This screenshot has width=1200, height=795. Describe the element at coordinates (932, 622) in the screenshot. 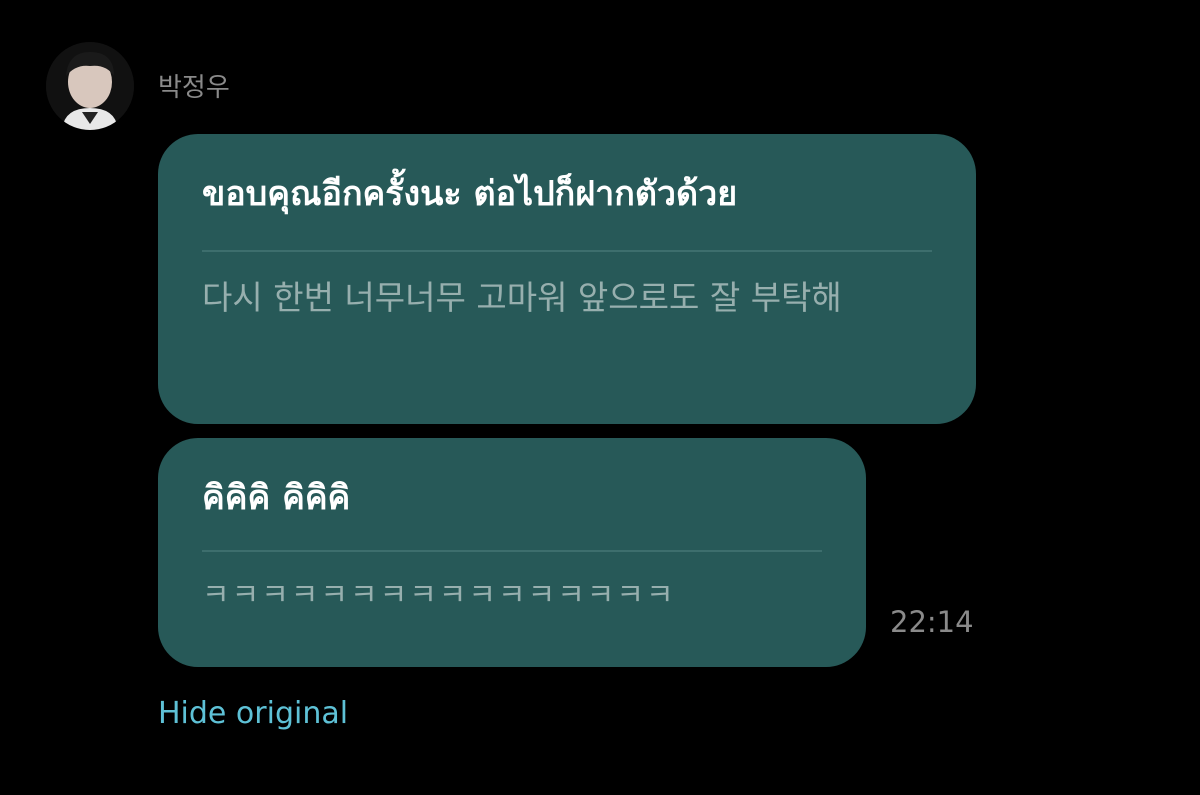

I see `message-timestamp: 22:14` at that location.